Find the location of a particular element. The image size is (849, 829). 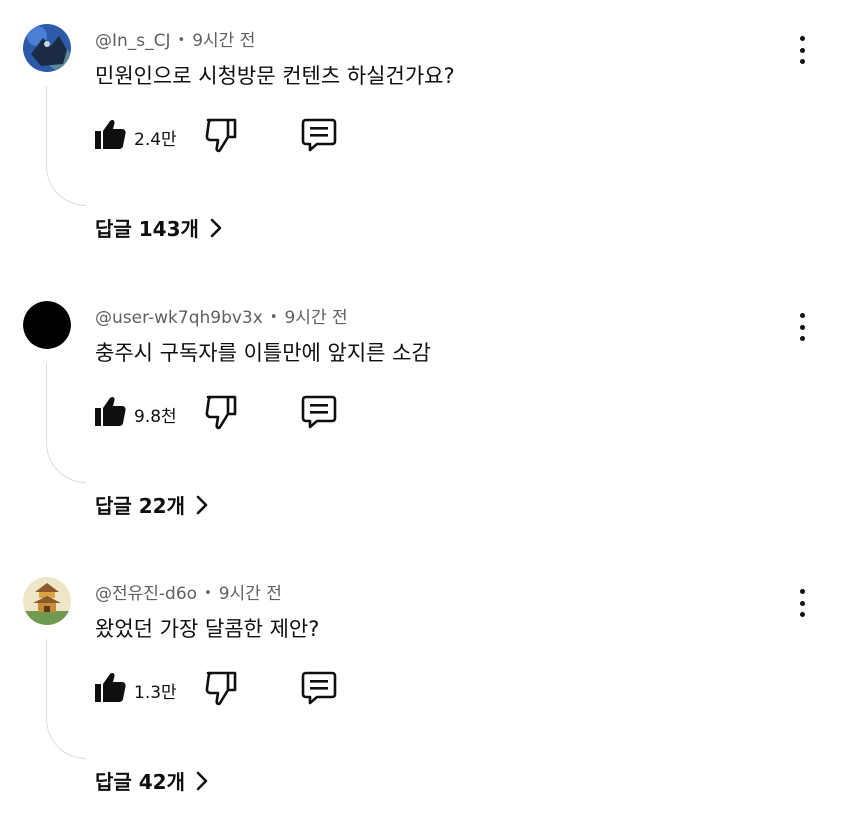

comment-text: 민원인으로 시청방문 컨텐츠 하실건가요? is located at coordinates (275, 76).